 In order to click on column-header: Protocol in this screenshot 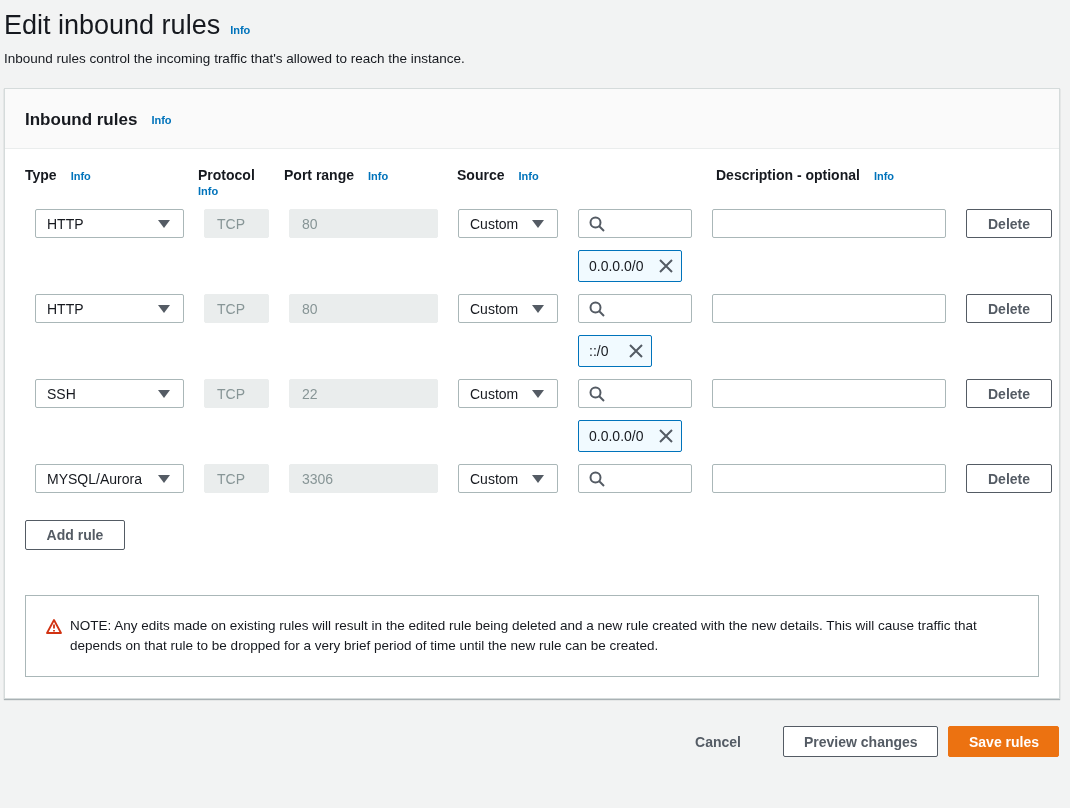, I will do `click(226, 175)`.